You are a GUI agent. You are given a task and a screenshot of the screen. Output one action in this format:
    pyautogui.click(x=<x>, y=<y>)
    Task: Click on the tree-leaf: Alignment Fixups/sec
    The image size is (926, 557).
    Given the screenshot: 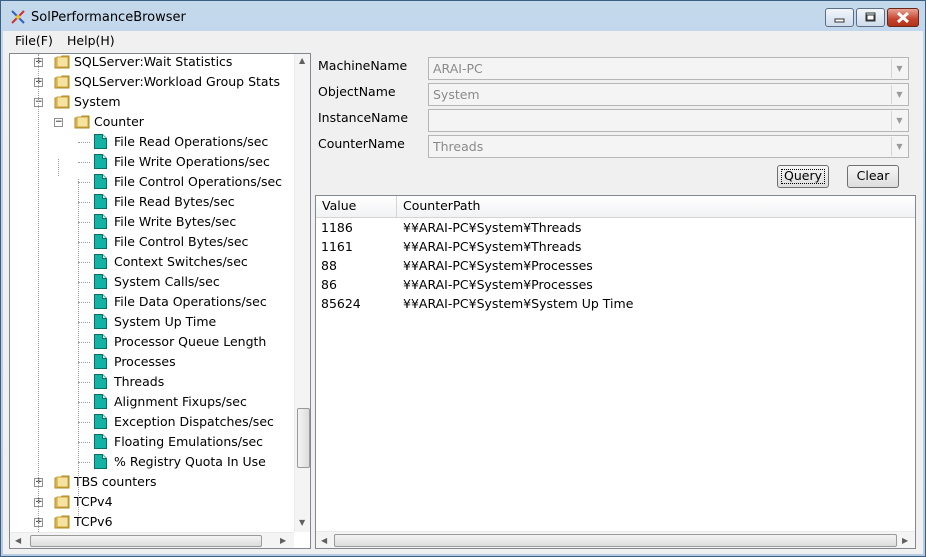 What is the action you would take?
    pyautogui.click(x=152, y=402)
    